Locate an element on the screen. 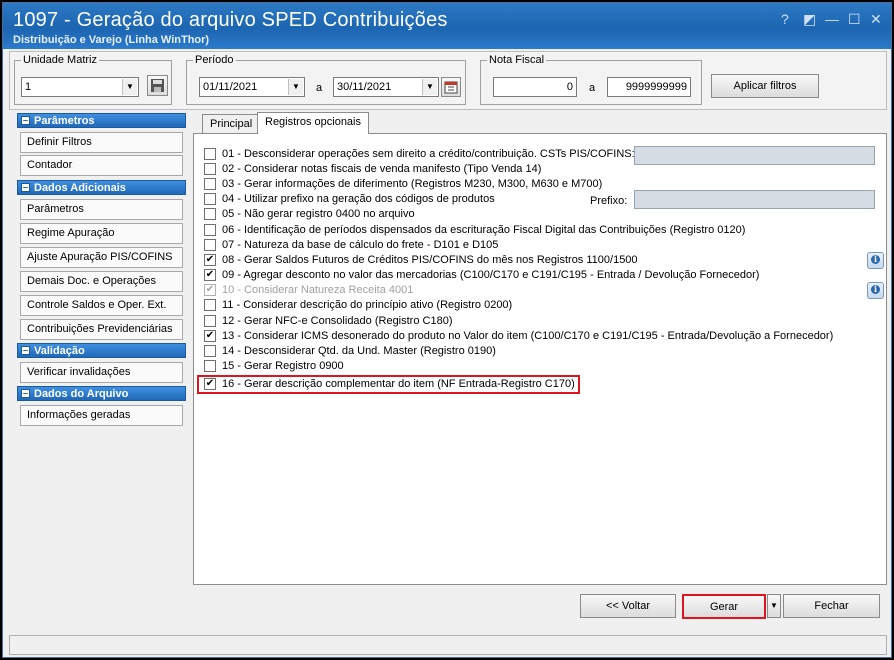 The height and width of the screenshot is (660, 894). section-dados-arquivo: – Dados do Arquivo is located at coordinates (101, 393).